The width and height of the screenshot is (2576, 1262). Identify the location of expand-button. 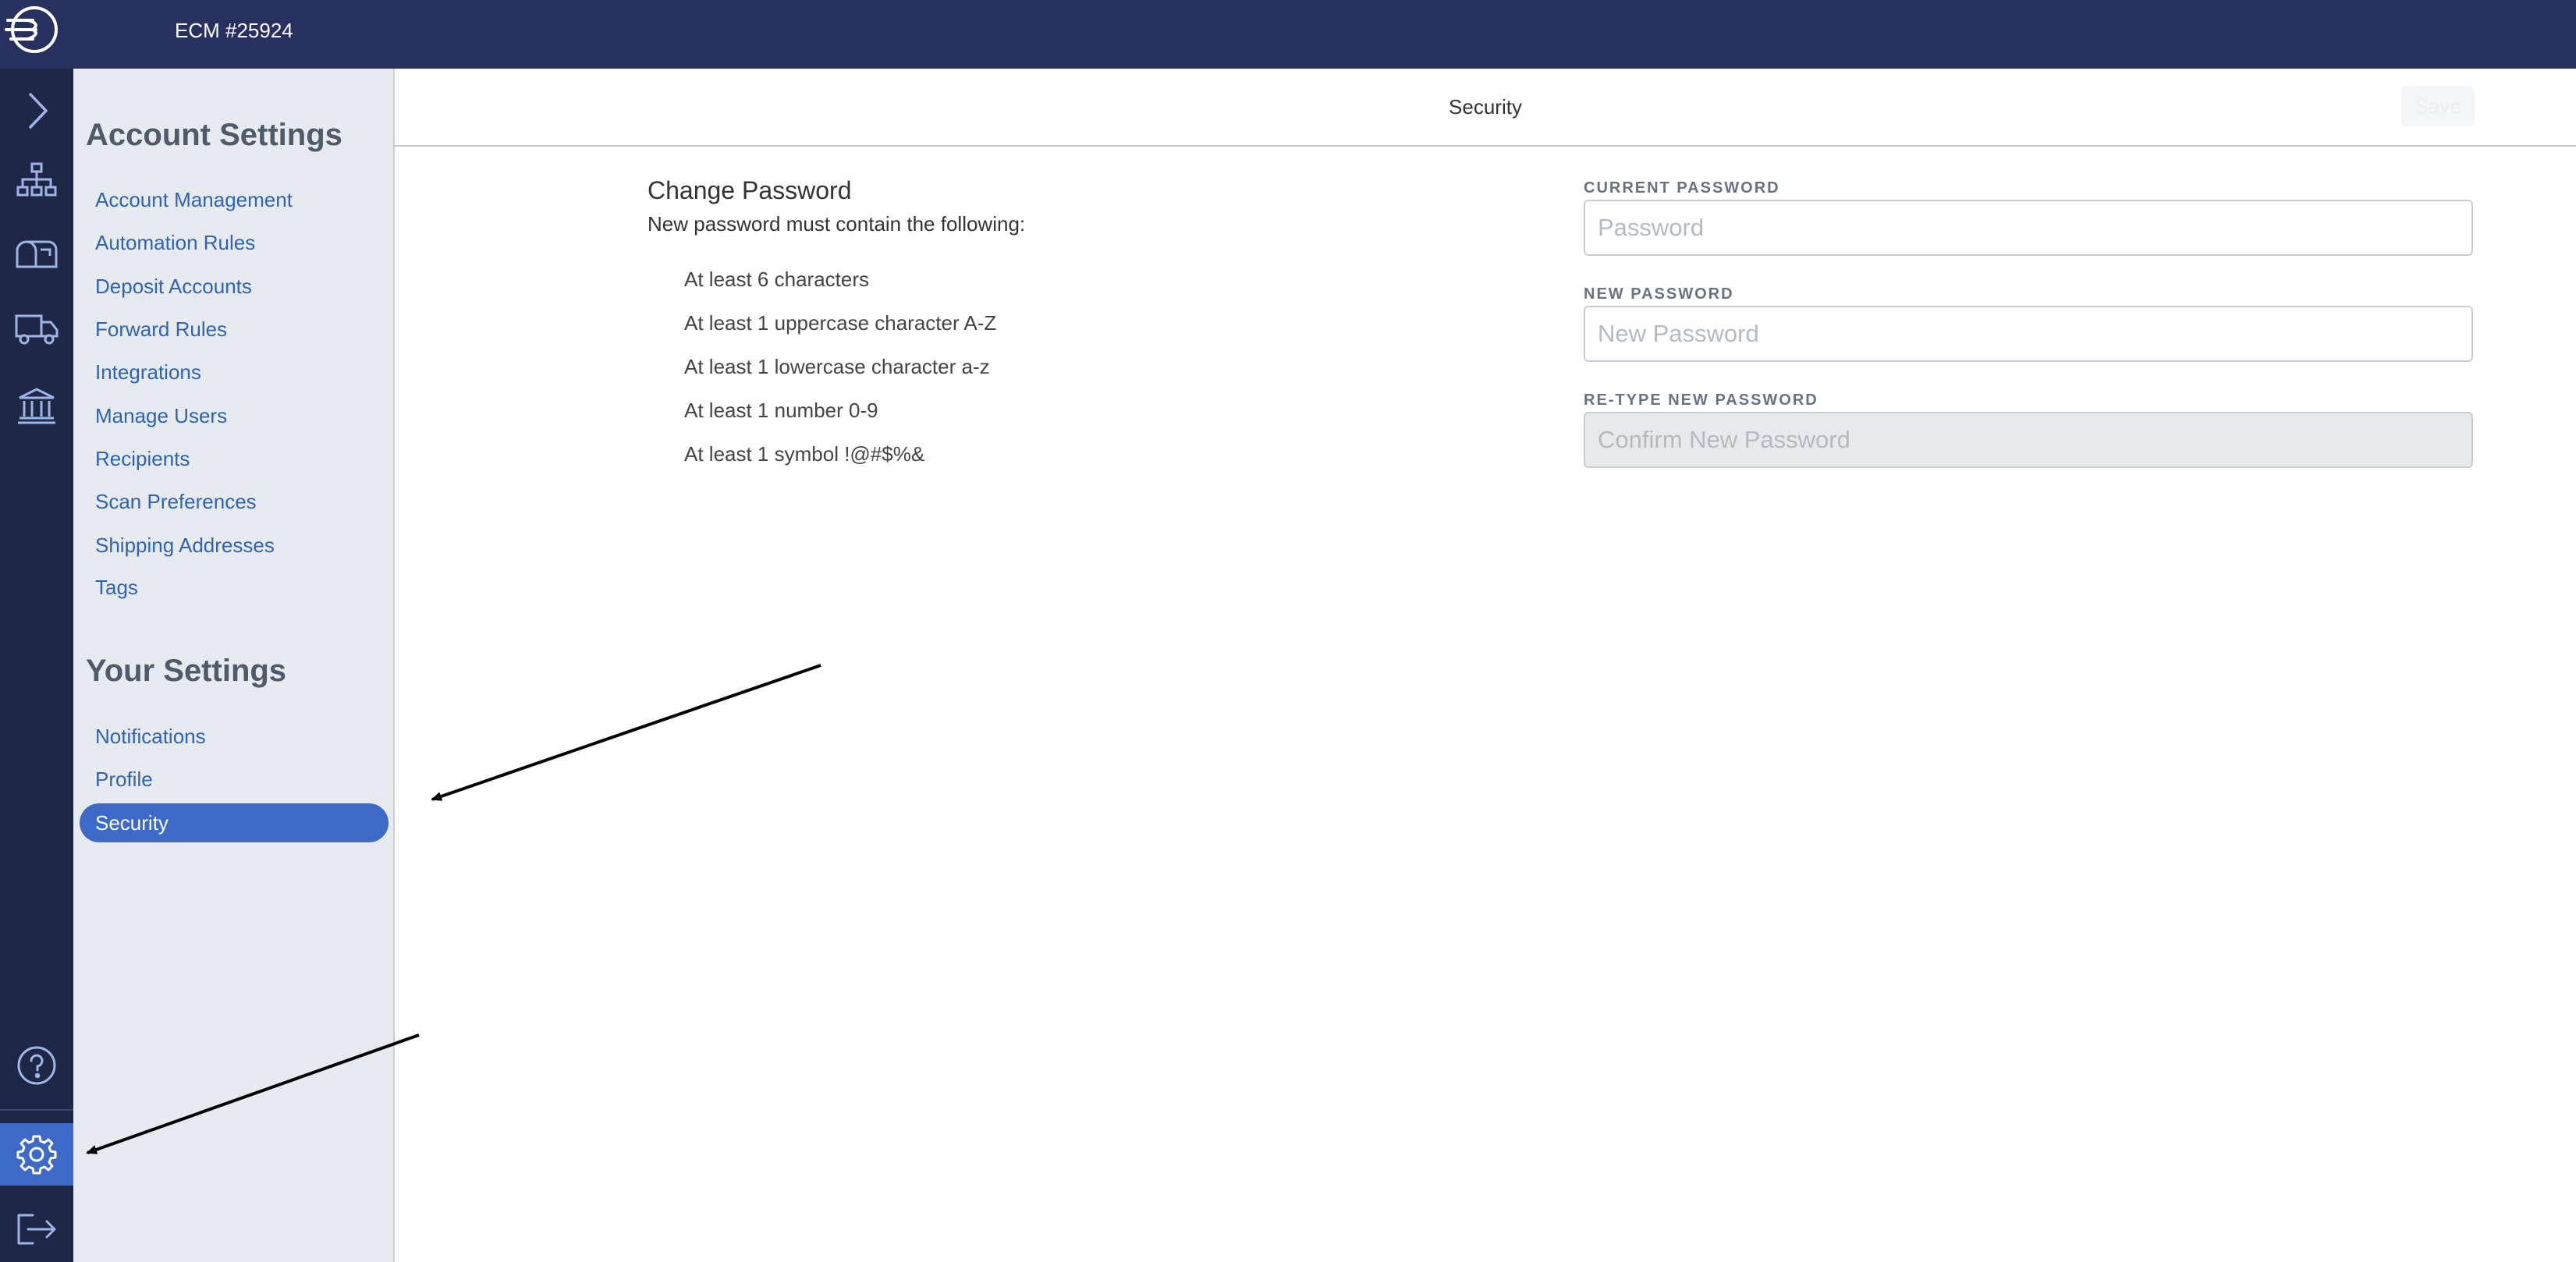
(36, 111).